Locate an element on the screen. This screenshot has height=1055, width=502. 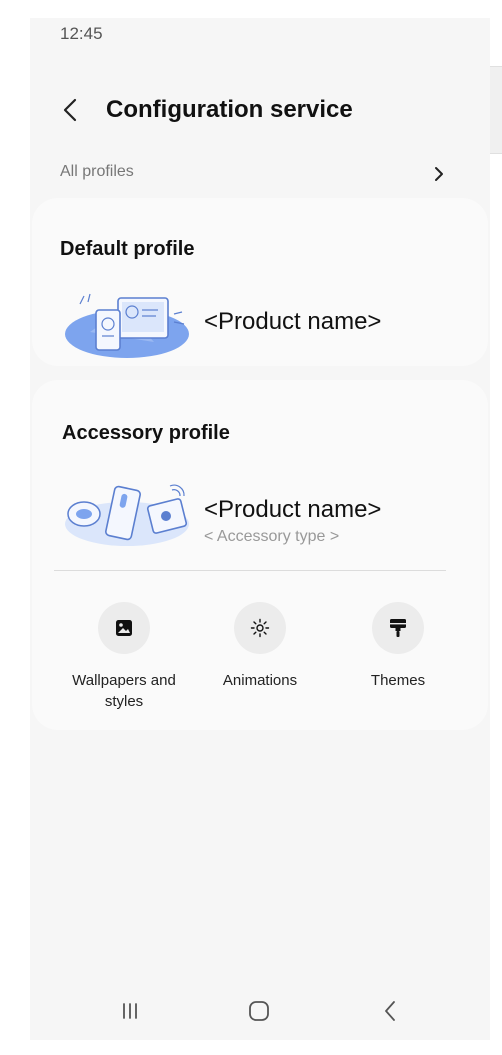
shortcut-row: Wallpapers and styles Animations Themes is located at coordinates (260, 657).